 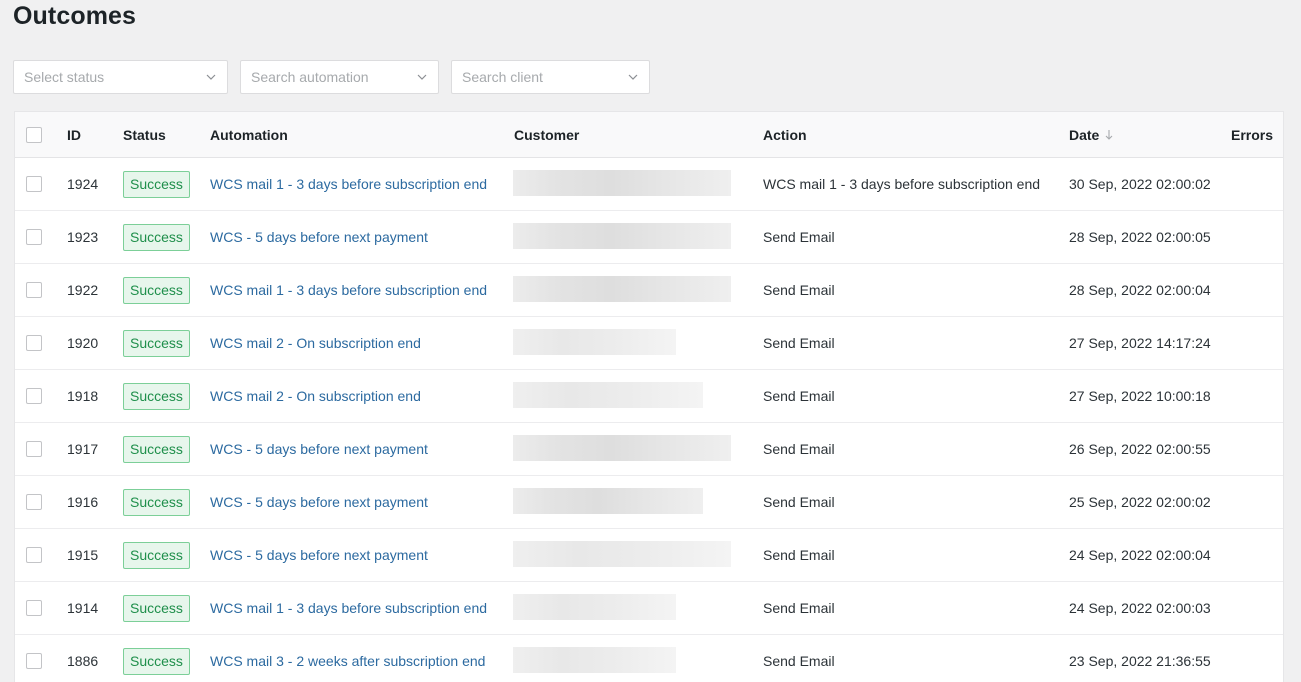 I want to click on row-date: 30 Sep, 2022 02:00:02, so click(x=1140, y=184).